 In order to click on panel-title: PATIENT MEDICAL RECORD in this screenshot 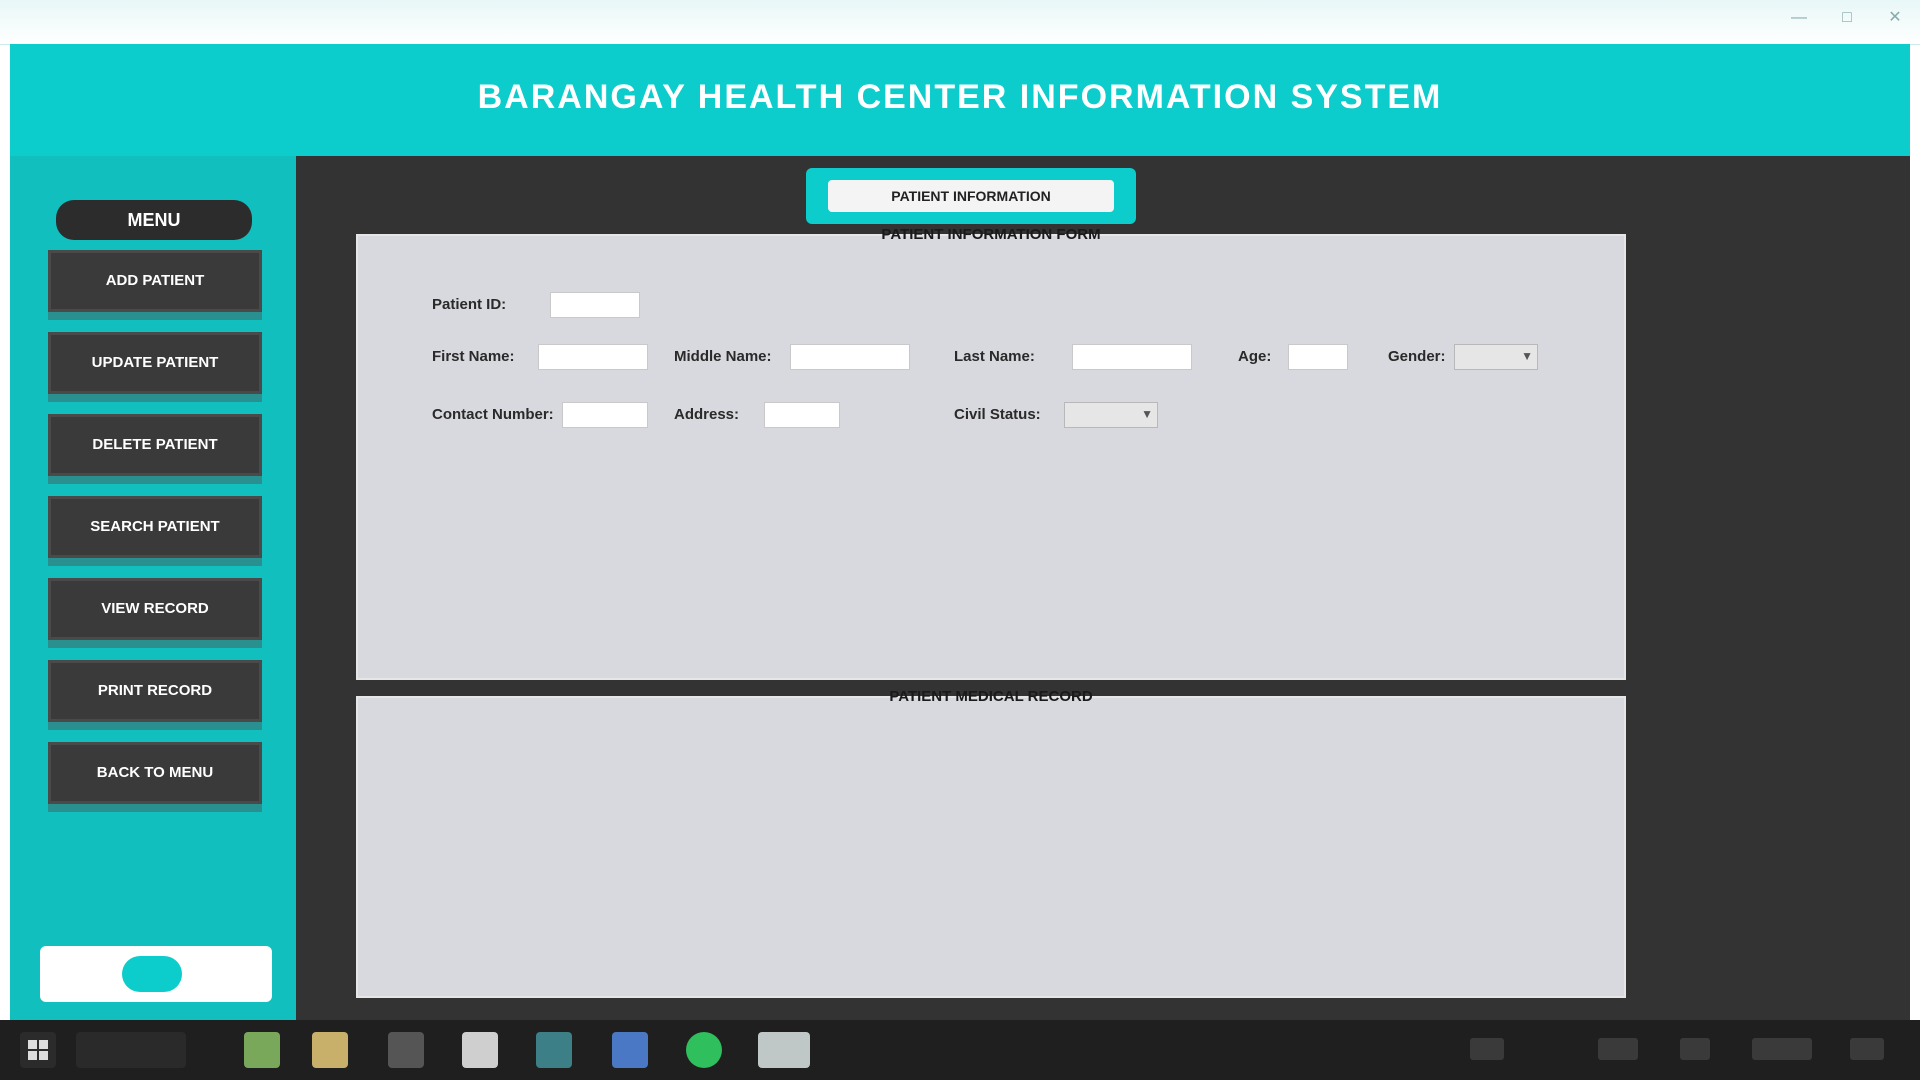, I will do `click(991, 696)`.